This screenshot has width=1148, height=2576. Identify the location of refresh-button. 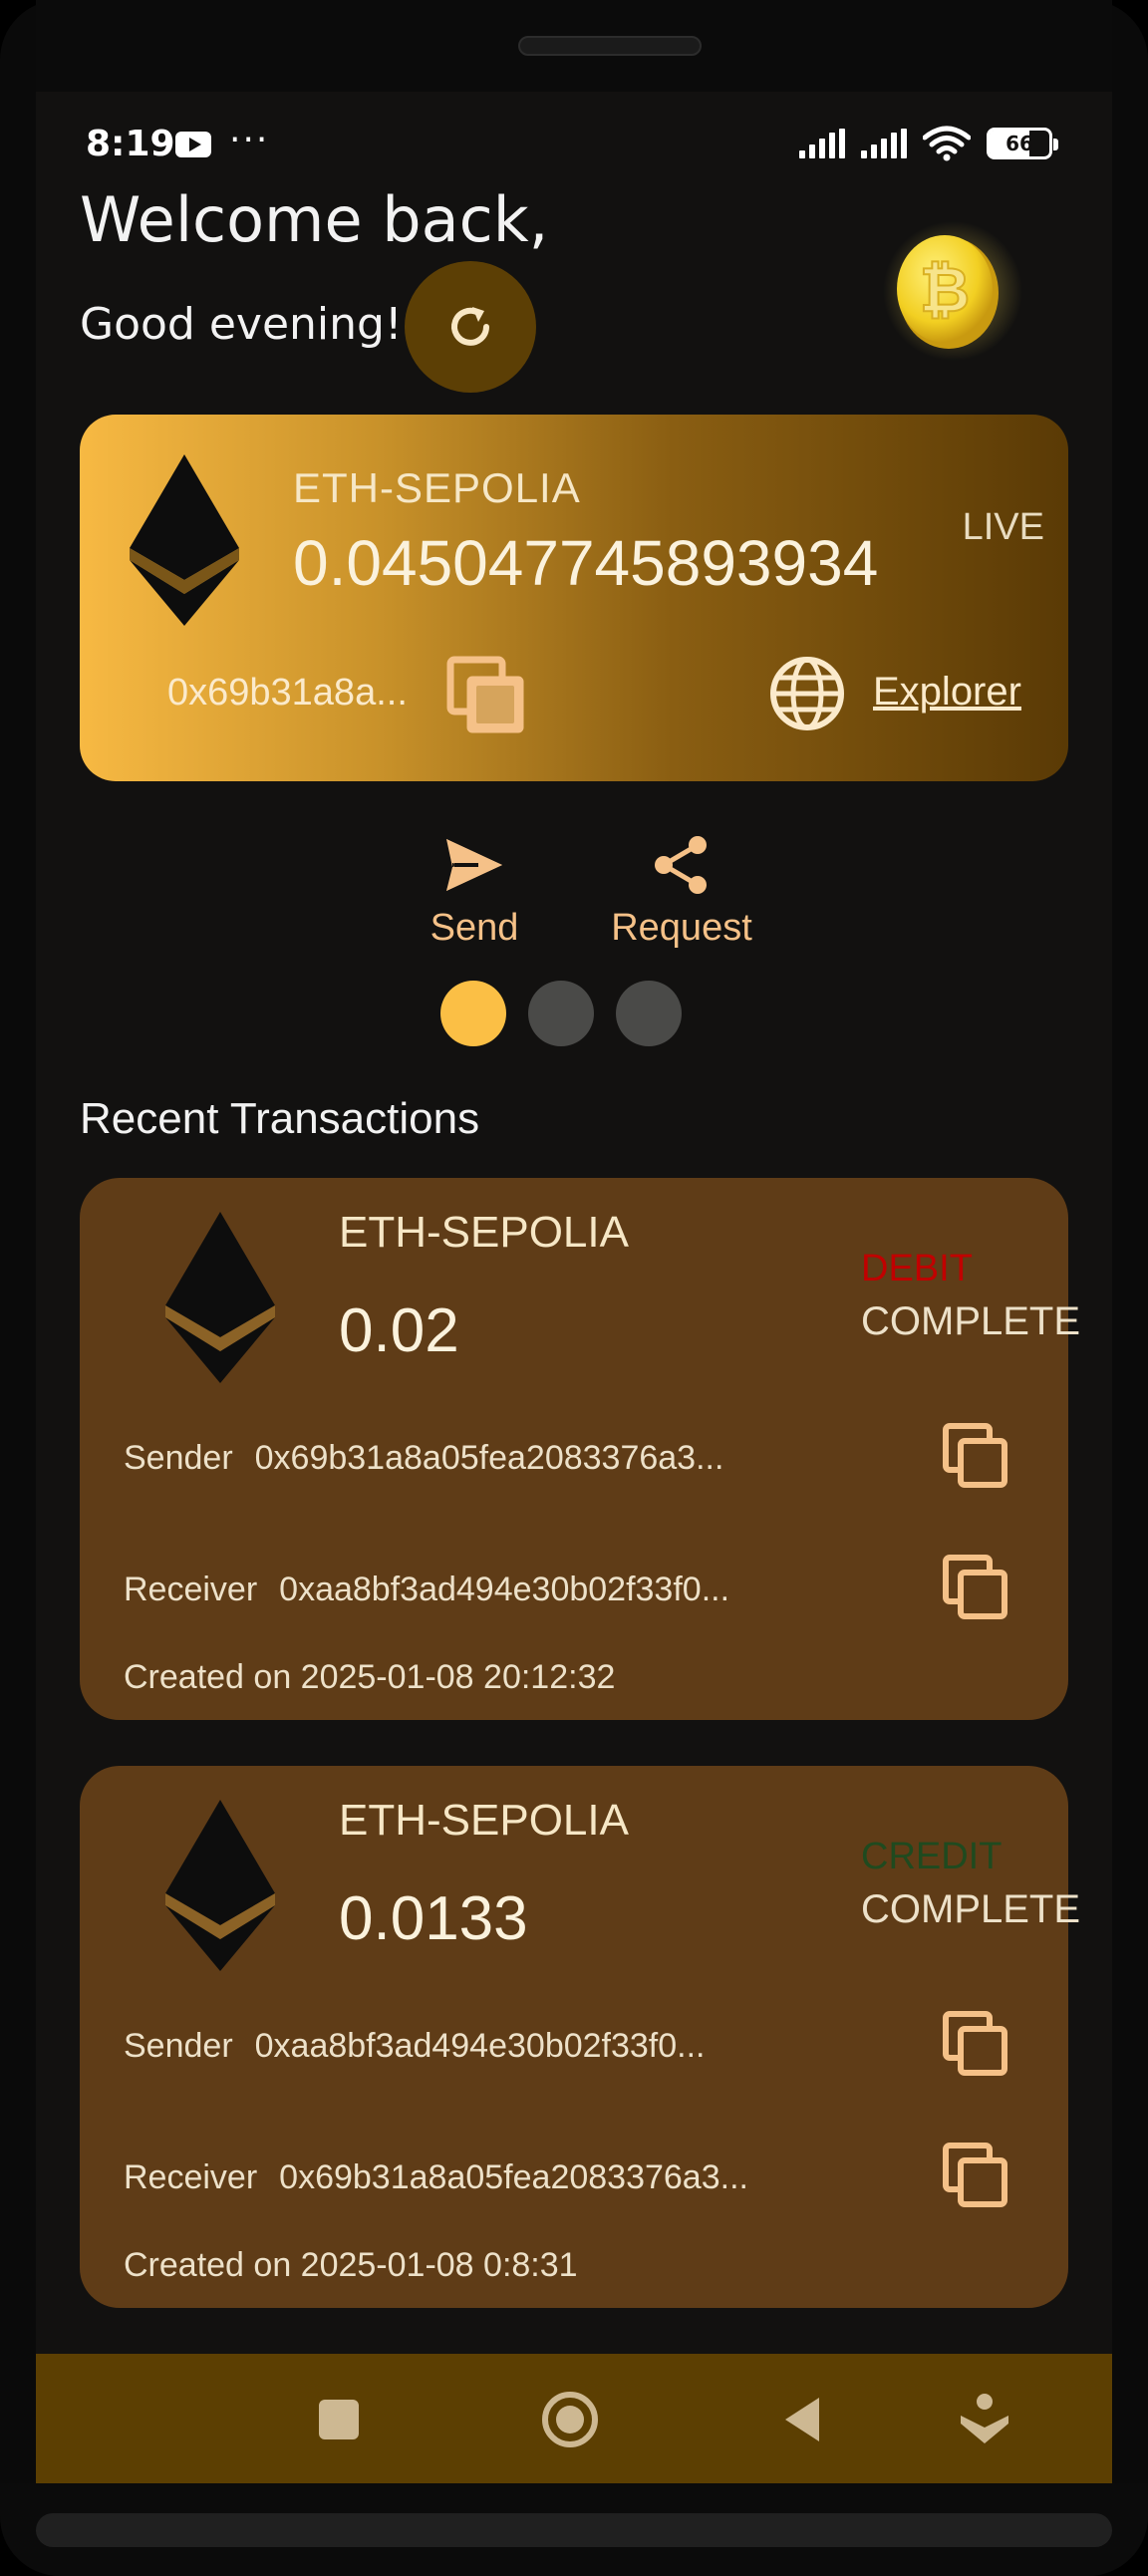
(470, 327).